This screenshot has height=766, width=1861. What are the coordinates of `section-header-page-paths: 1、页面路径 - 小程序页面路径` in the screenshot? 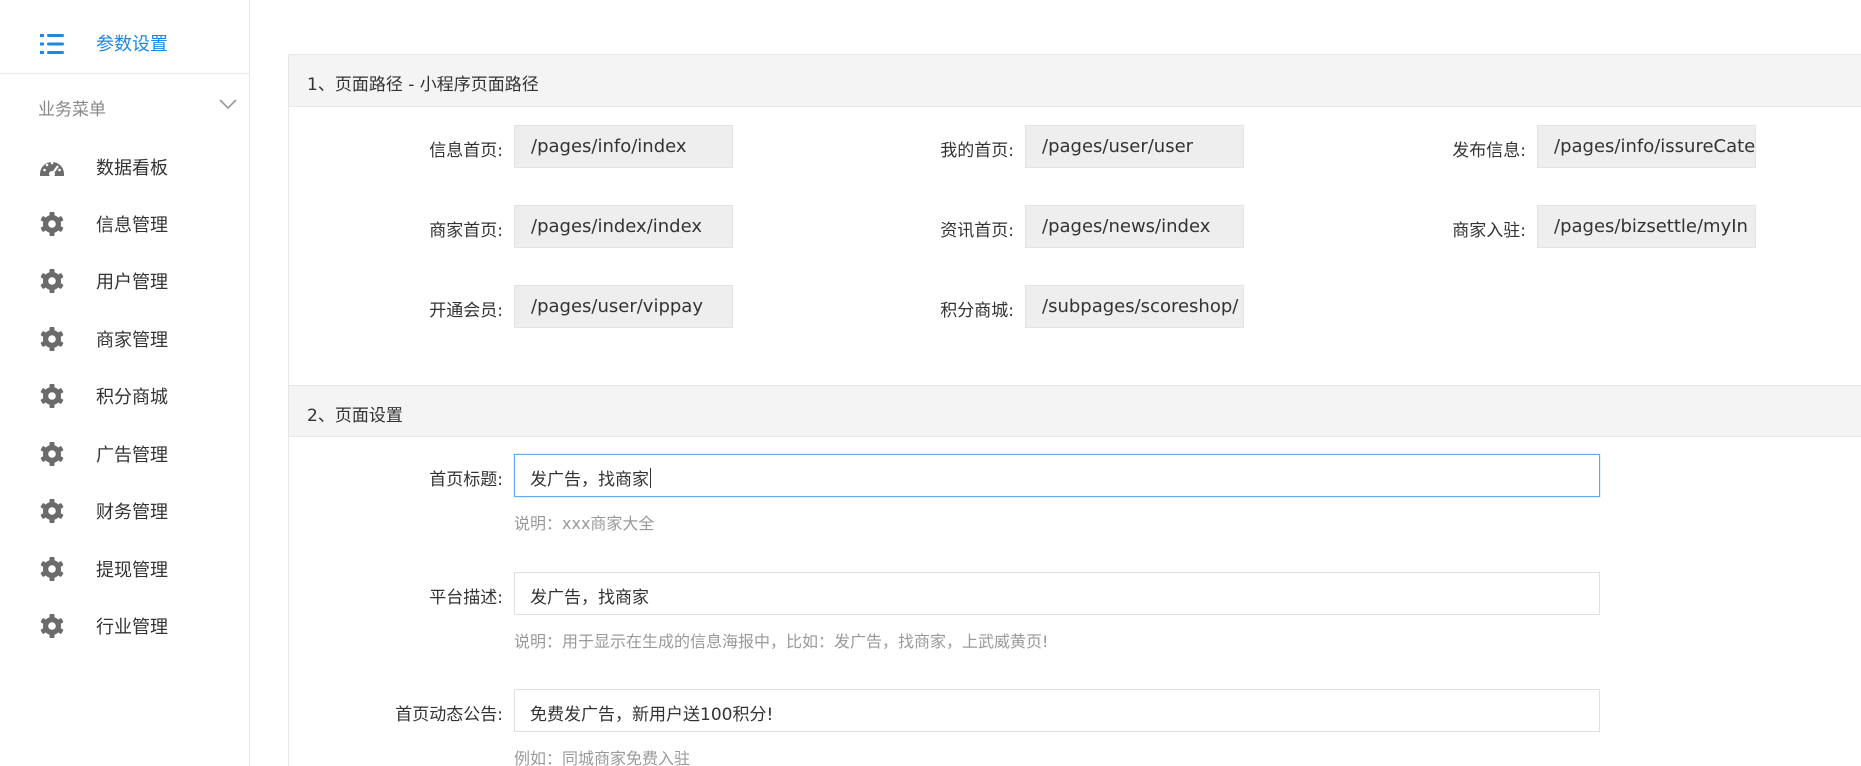 It's located at (1075, 81).